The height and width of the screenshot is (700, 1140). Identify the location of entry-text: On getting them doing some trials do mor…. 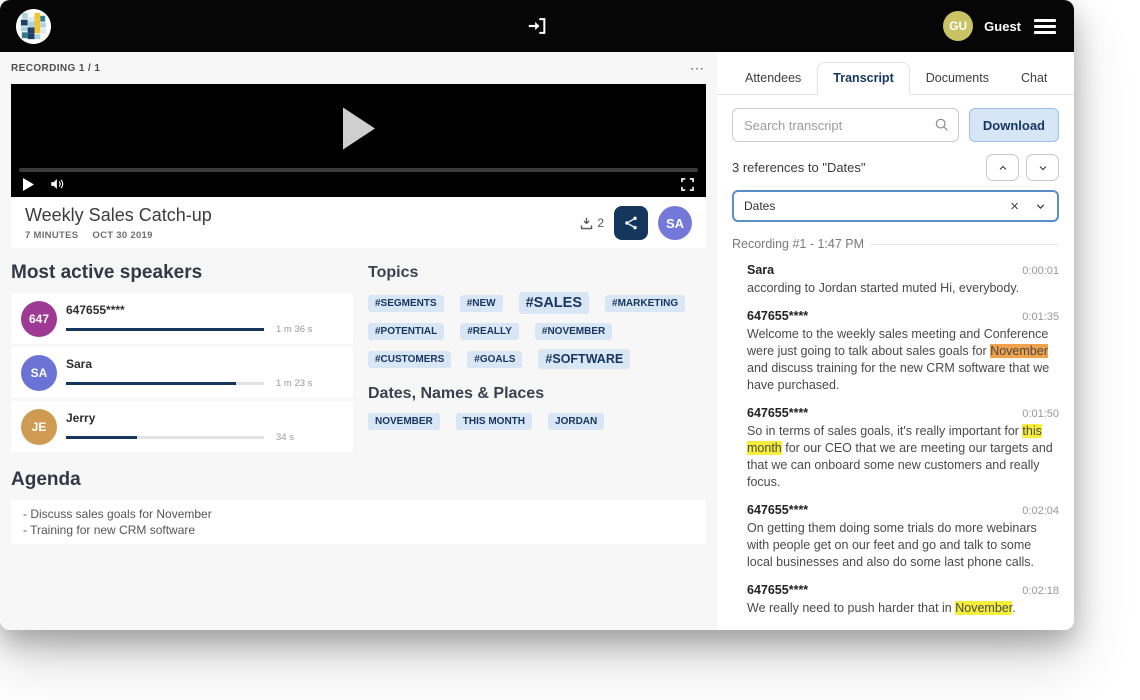
(903, 545).